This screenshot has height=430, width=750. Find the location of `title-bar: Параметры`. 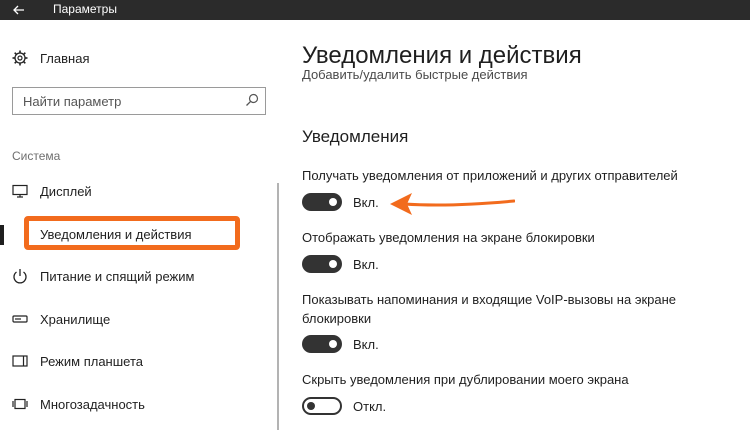

title-bar: Параметры is located at coordinates (375, 10).